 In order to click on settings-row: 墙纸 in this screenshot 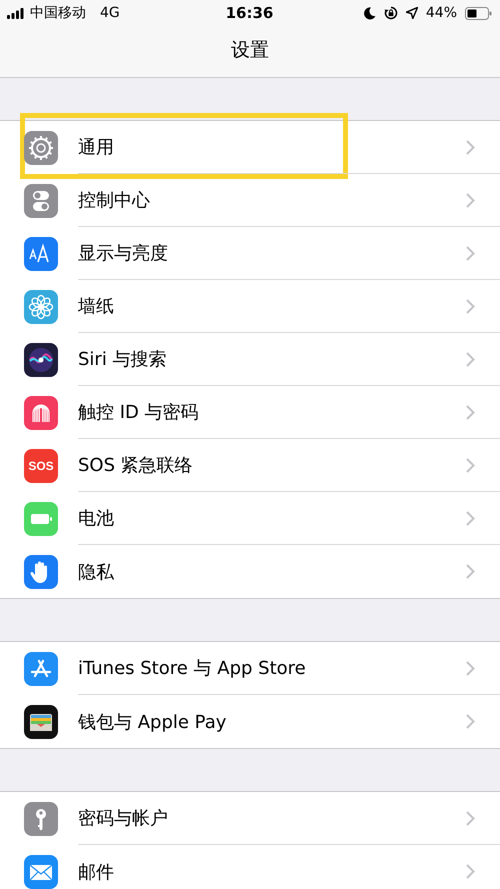, I will do `click(250, 306)`.